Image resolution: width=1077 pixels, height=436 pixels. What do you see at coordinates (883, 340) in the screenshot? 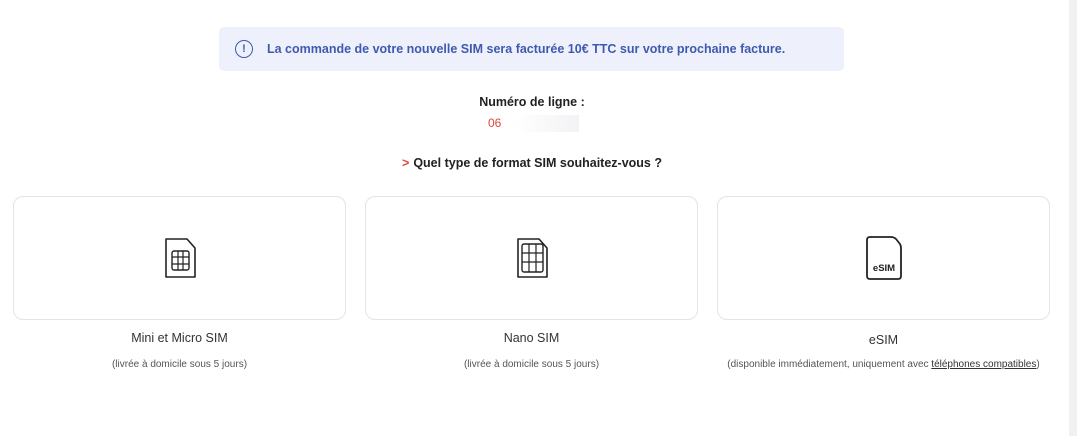
I see `option-title: eSIM` at bounding box center [883, 340].